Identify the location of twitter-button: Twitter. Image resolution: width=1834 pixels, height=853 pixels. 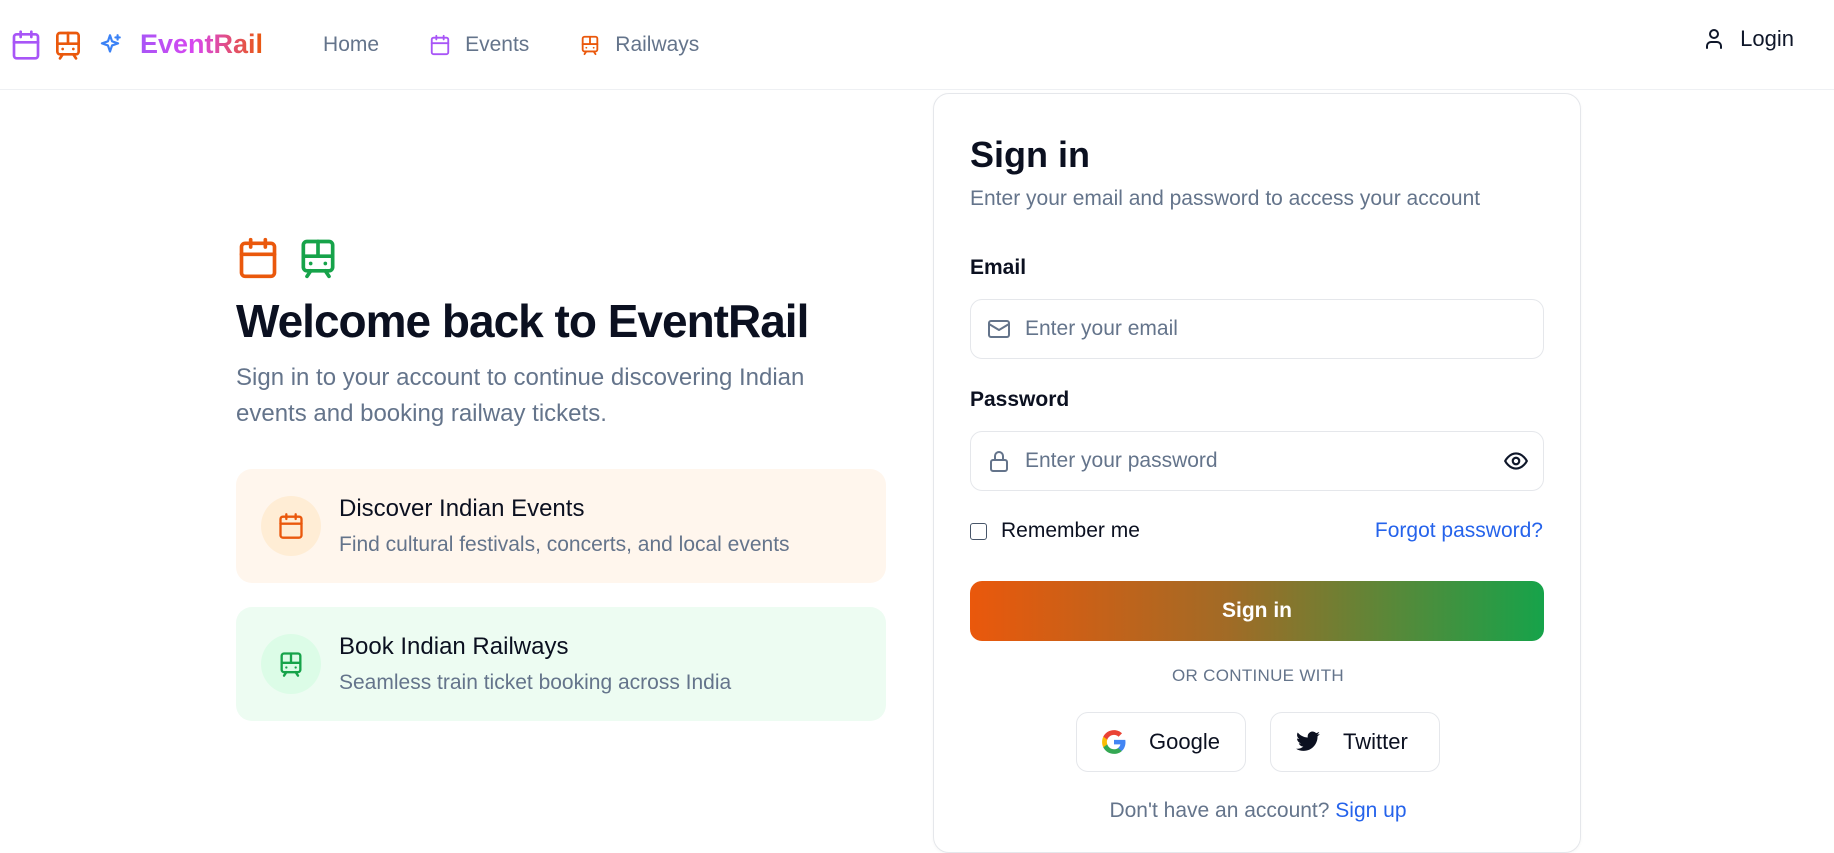
(1355, 742).